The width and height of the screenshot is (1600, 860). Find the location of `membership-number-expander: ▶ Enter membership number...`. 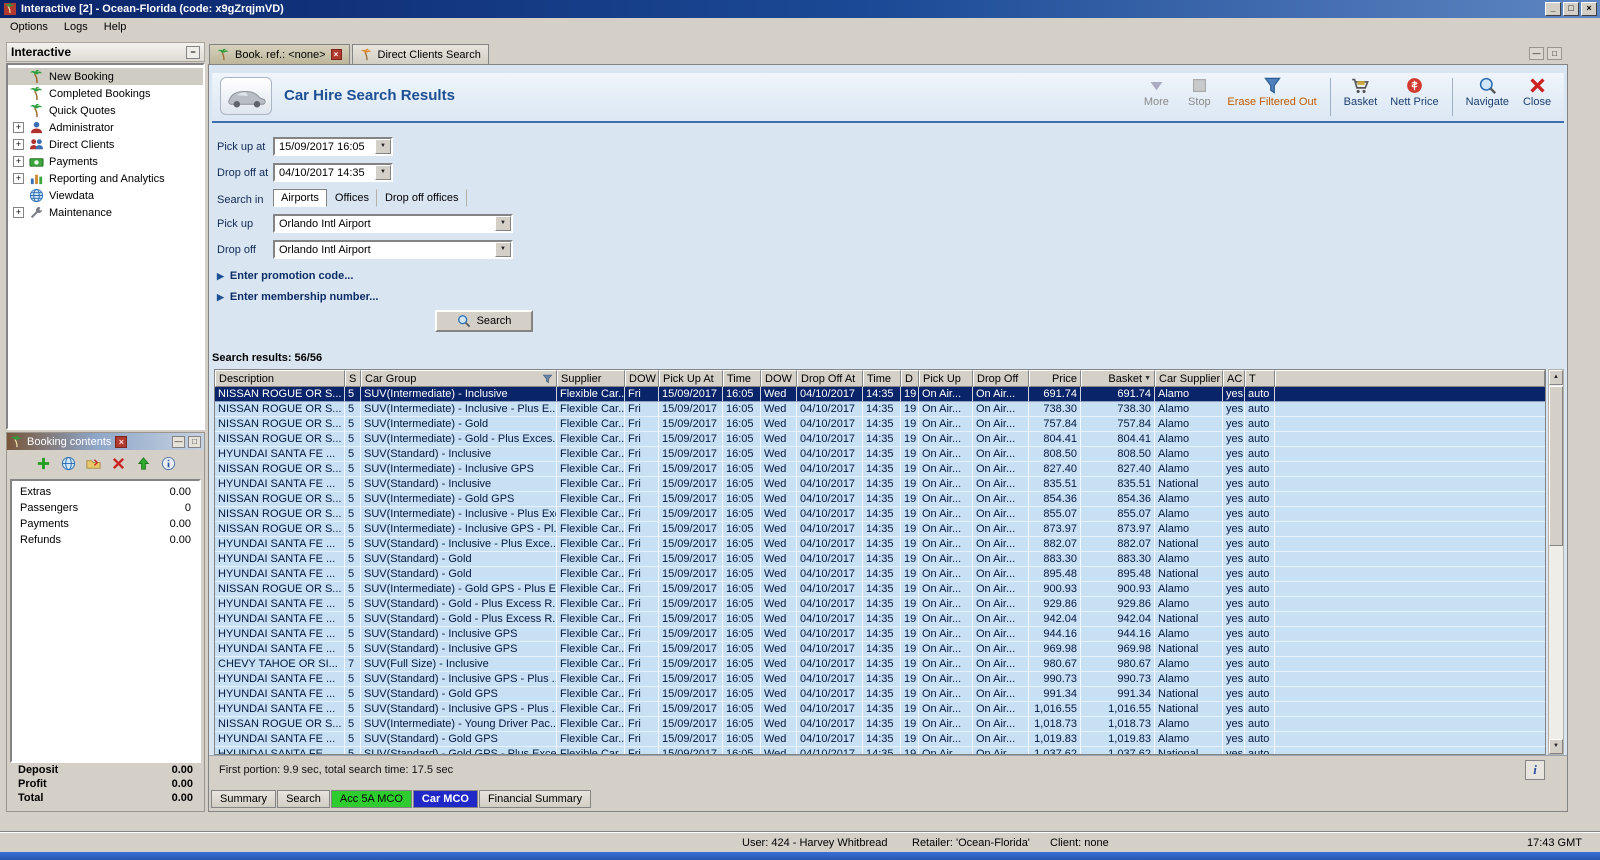

membership-number-expander: ▶ Enter membership number... is located at coordinates (297, 297).